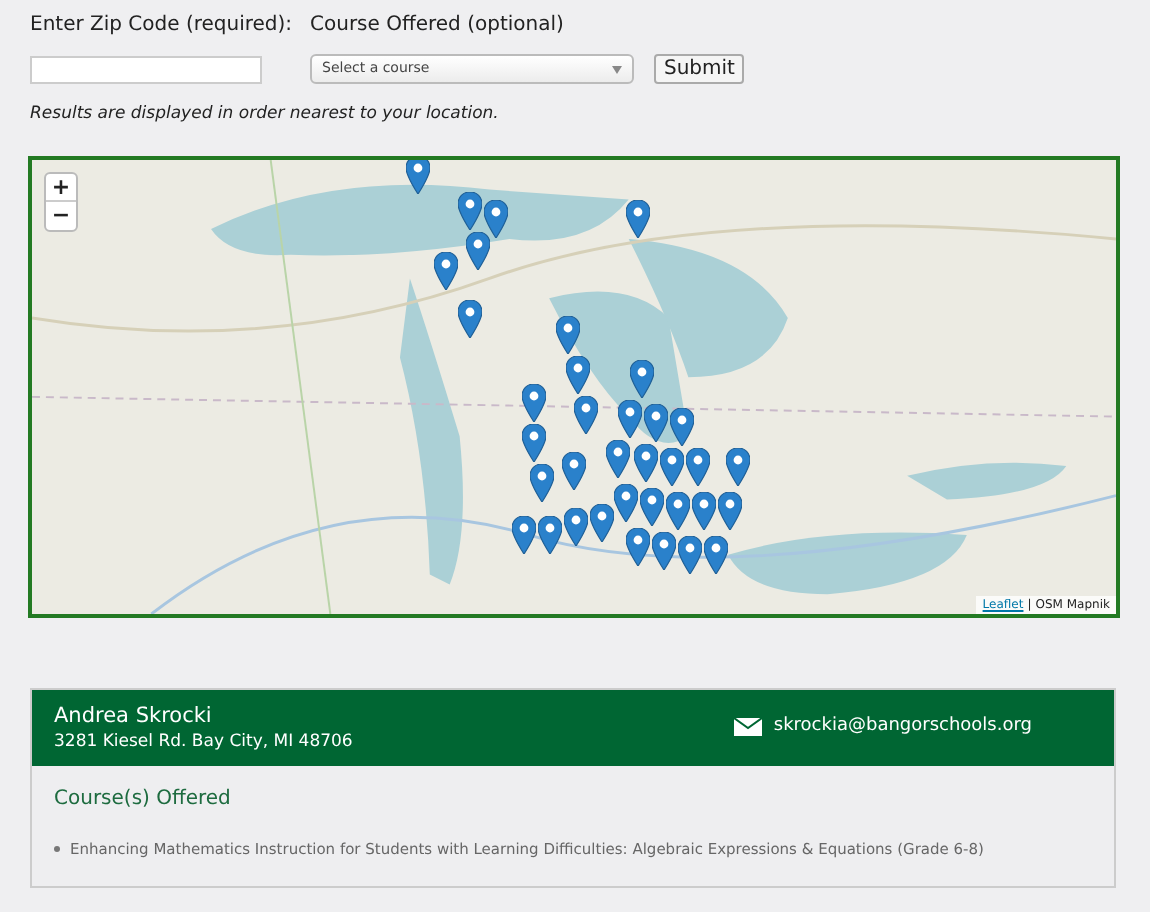 Image resolution: width=1150 pixels, height=912 pixels. Describe the element at coordinates (134, 715) in the screenshot. I see `teacher-name: Andrea Skrocki` at that location.